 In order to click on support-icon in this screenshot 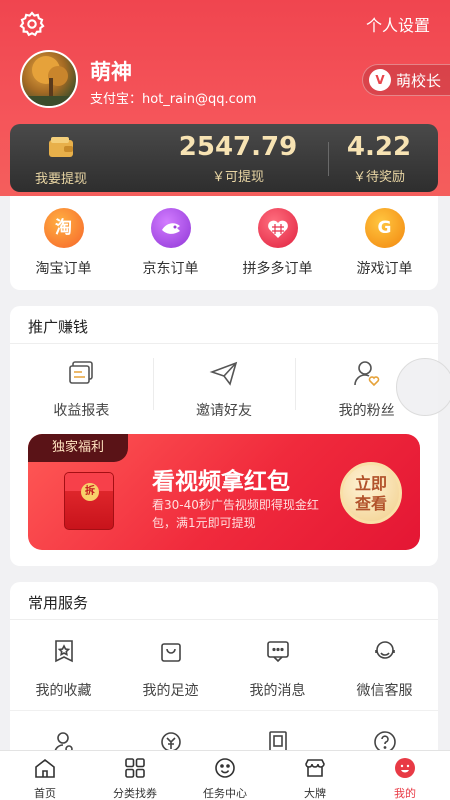, I will do `click(384, 650)`.